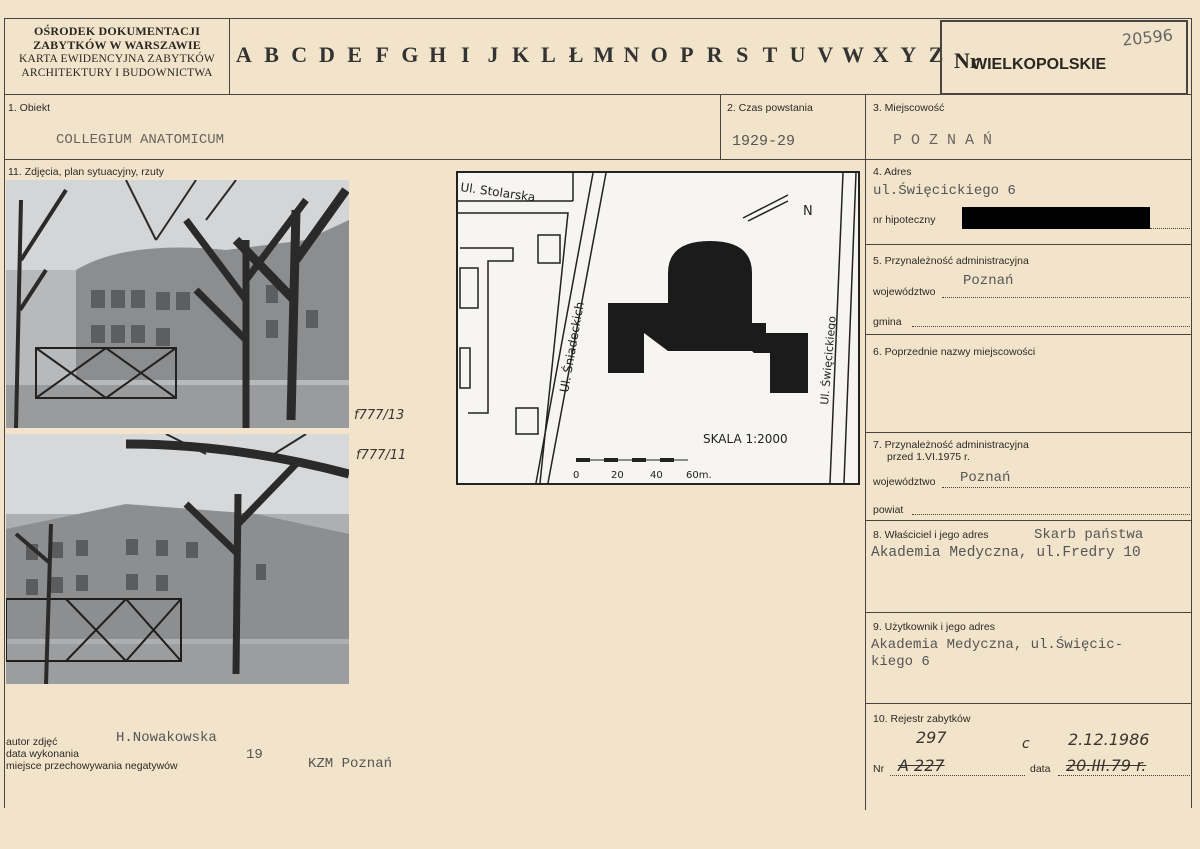 This screenshot has width=1200, height=849. I want to click on index-letter: L, so click(548, 54).